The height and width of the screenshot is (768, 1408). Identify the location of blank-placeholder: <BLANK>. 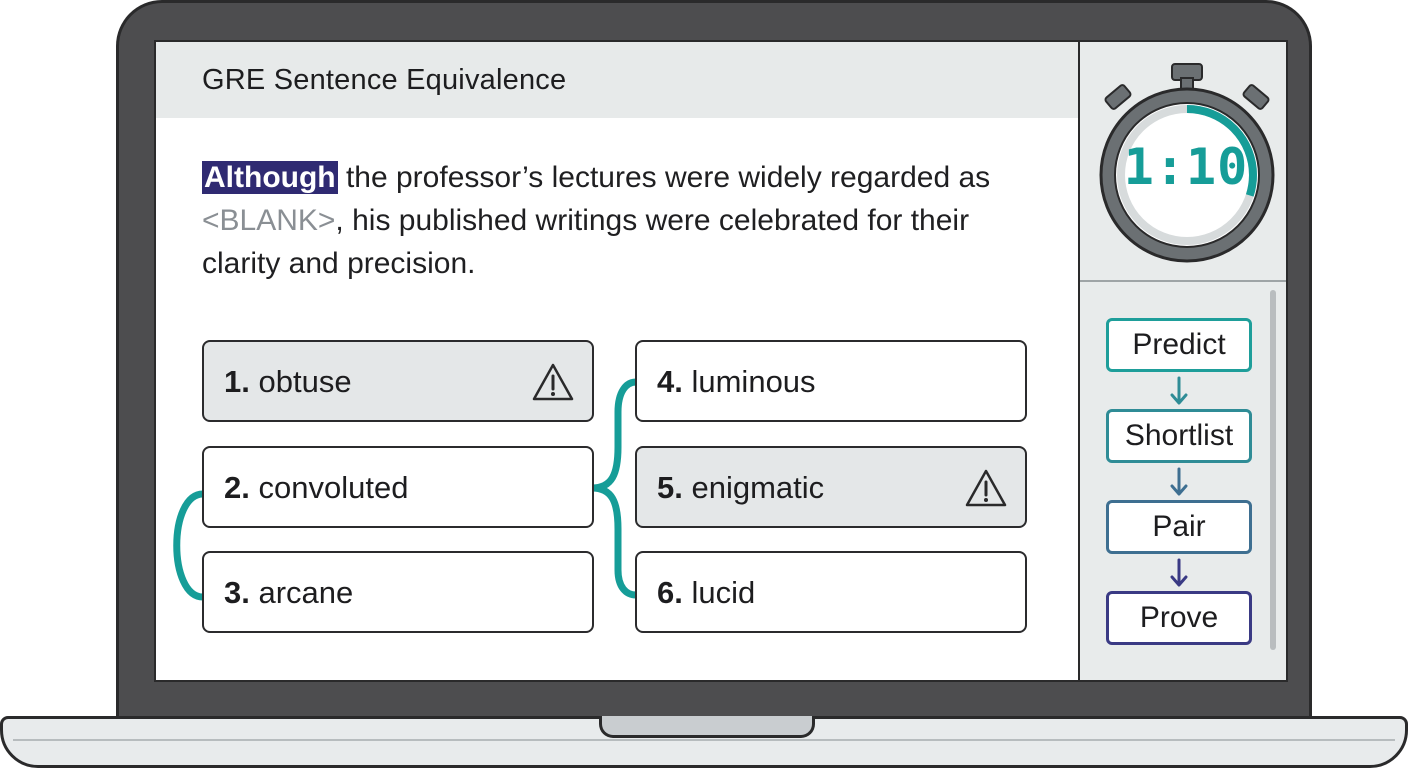
(269, 220).